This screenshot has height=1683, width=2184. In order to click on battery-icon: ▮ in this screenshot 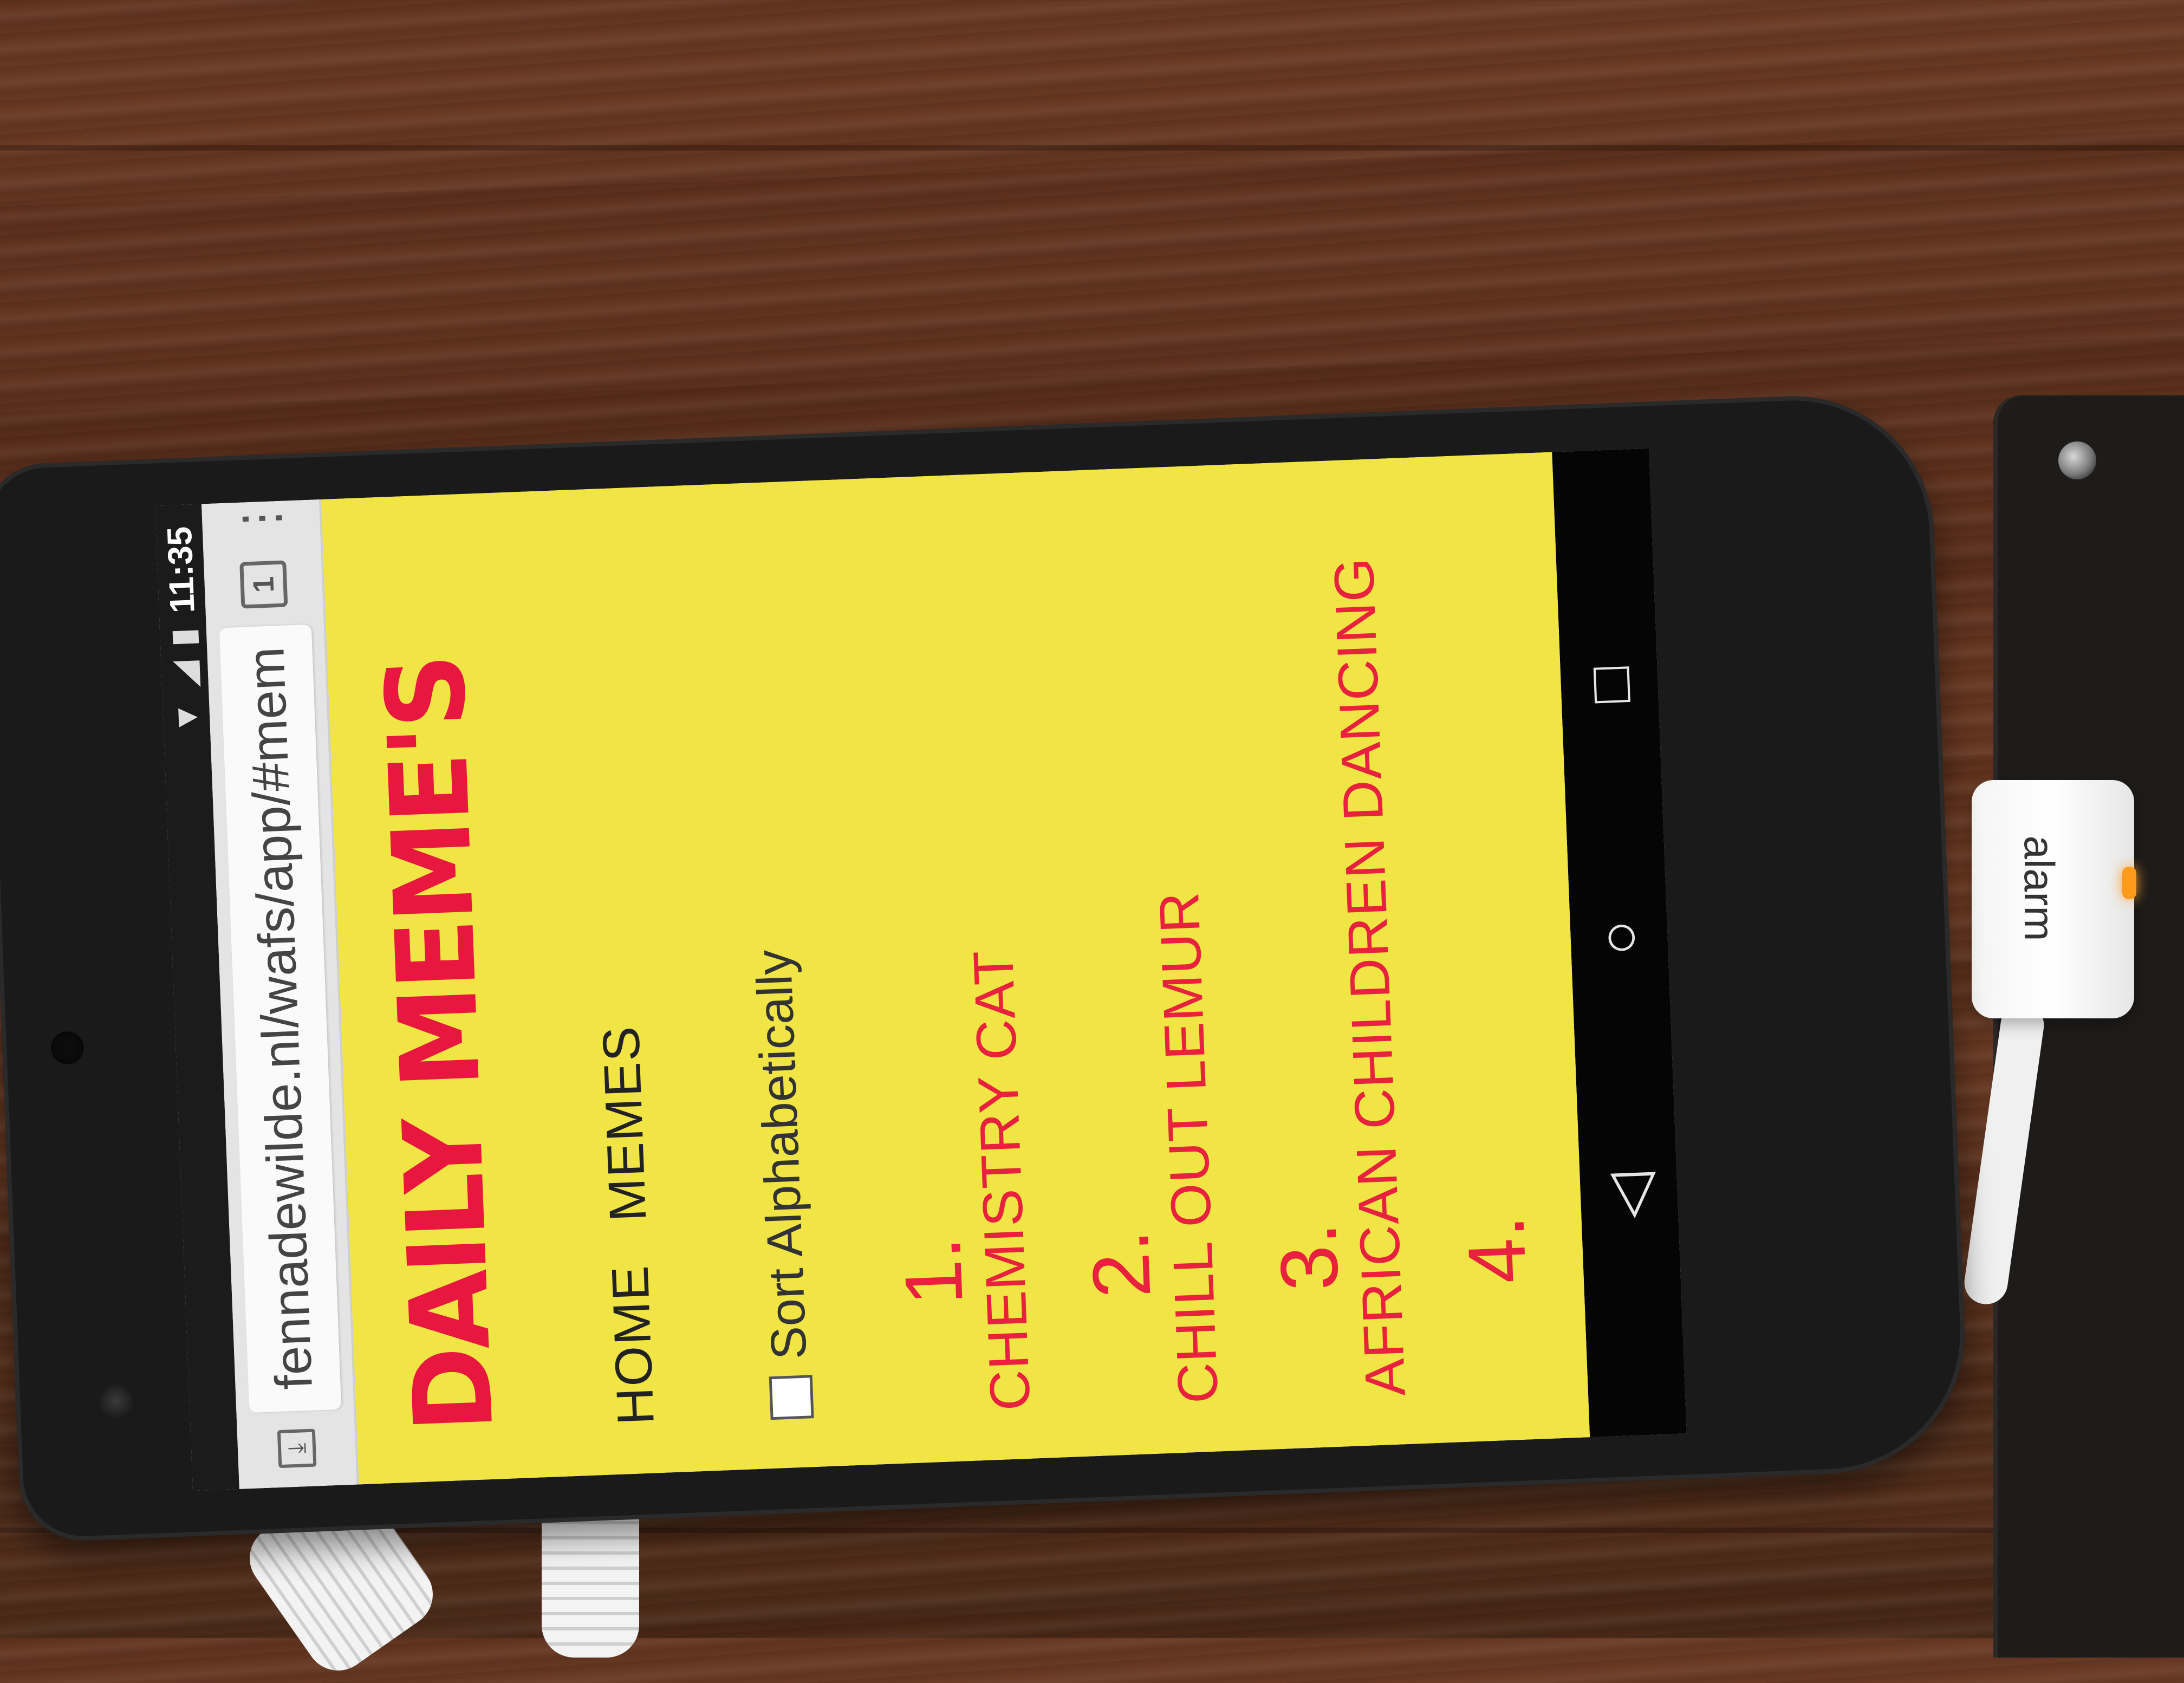, I will do `click(183, 637)`.